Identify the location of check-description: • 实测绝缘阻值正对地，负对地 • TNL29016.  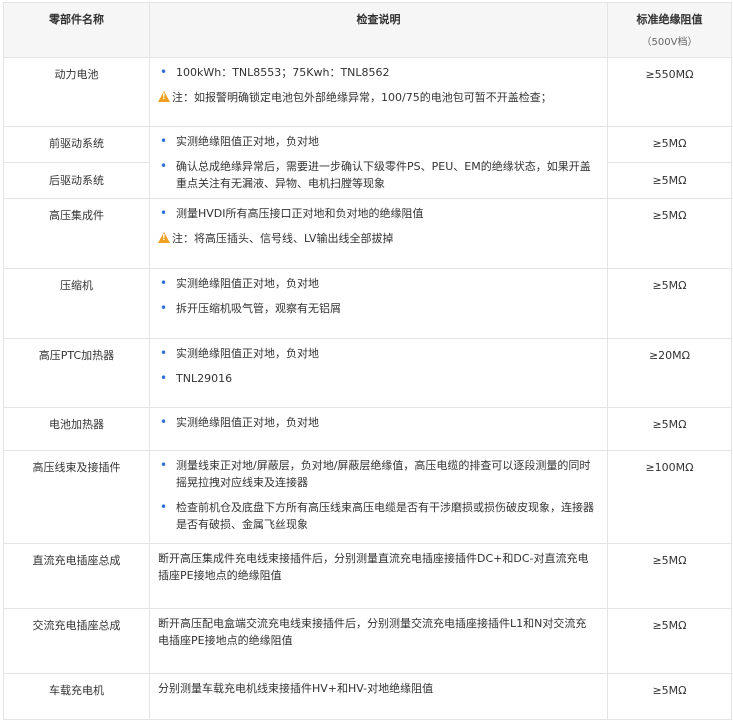
(378, 373).